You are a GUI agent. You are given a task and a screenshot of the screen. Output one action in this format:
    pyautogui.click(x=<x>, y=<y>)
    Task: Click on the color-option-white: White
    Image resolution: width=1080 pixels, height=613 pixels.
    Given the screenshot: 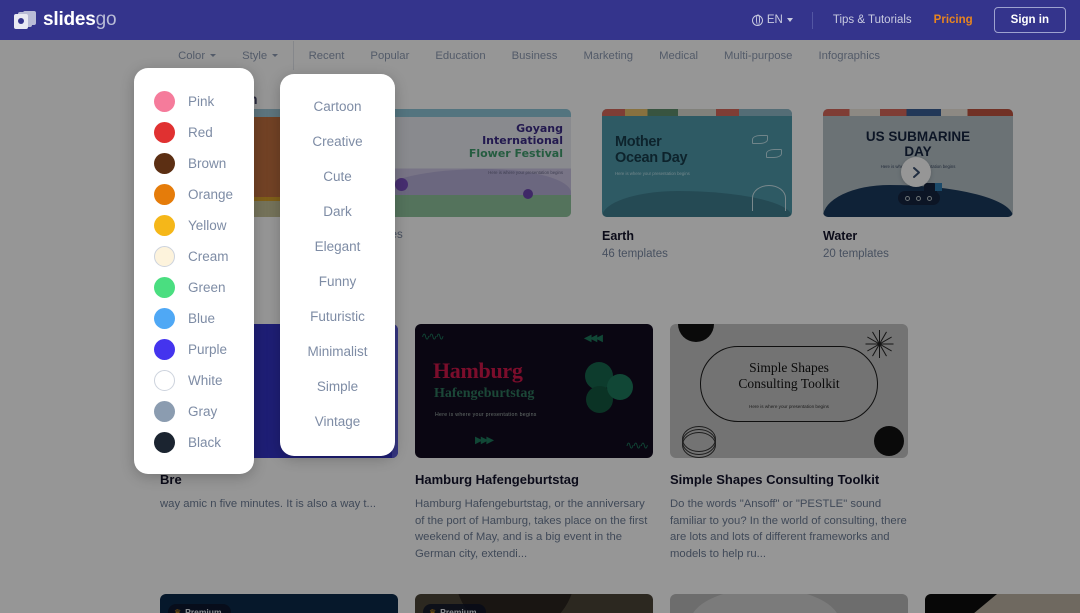 What is the action you would take?
    pyautogui.click(x=194, y=380)
    